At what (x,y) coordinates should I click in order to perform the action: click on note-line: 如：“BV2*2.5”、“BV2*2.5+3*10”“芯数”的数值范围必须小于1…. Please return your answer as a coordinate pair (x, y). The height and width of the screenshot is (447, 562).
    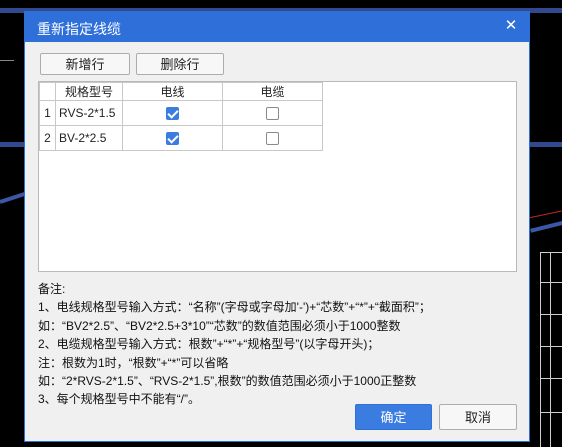
    Looking at the image, I should click on (219, 325).